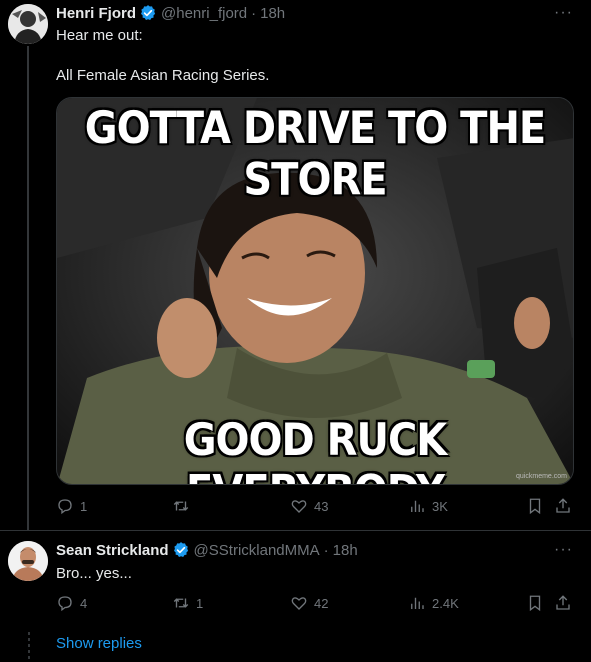  I want to click on like-count: 42, so click(321, 603).